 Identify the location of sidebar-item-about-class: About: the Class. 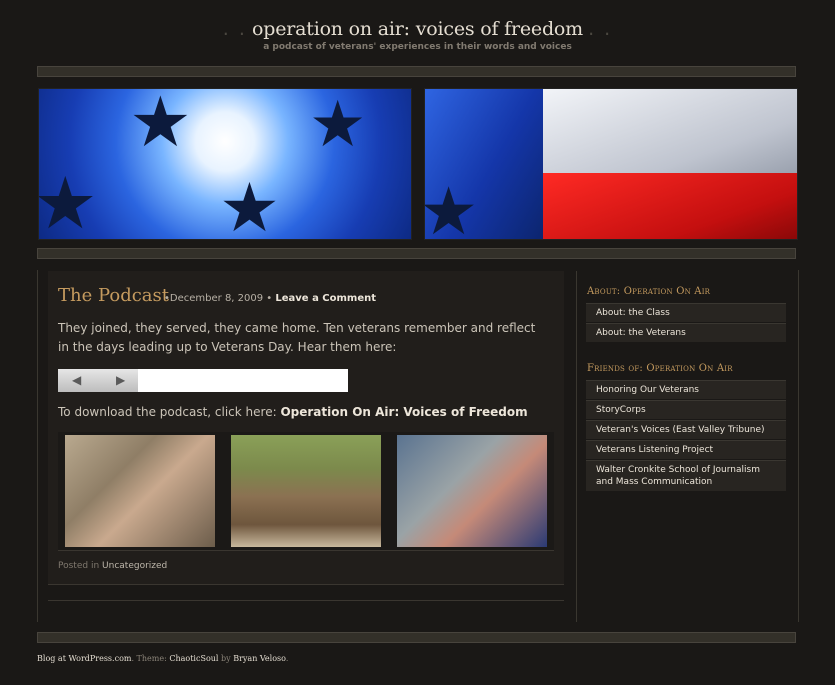
(686, 312).